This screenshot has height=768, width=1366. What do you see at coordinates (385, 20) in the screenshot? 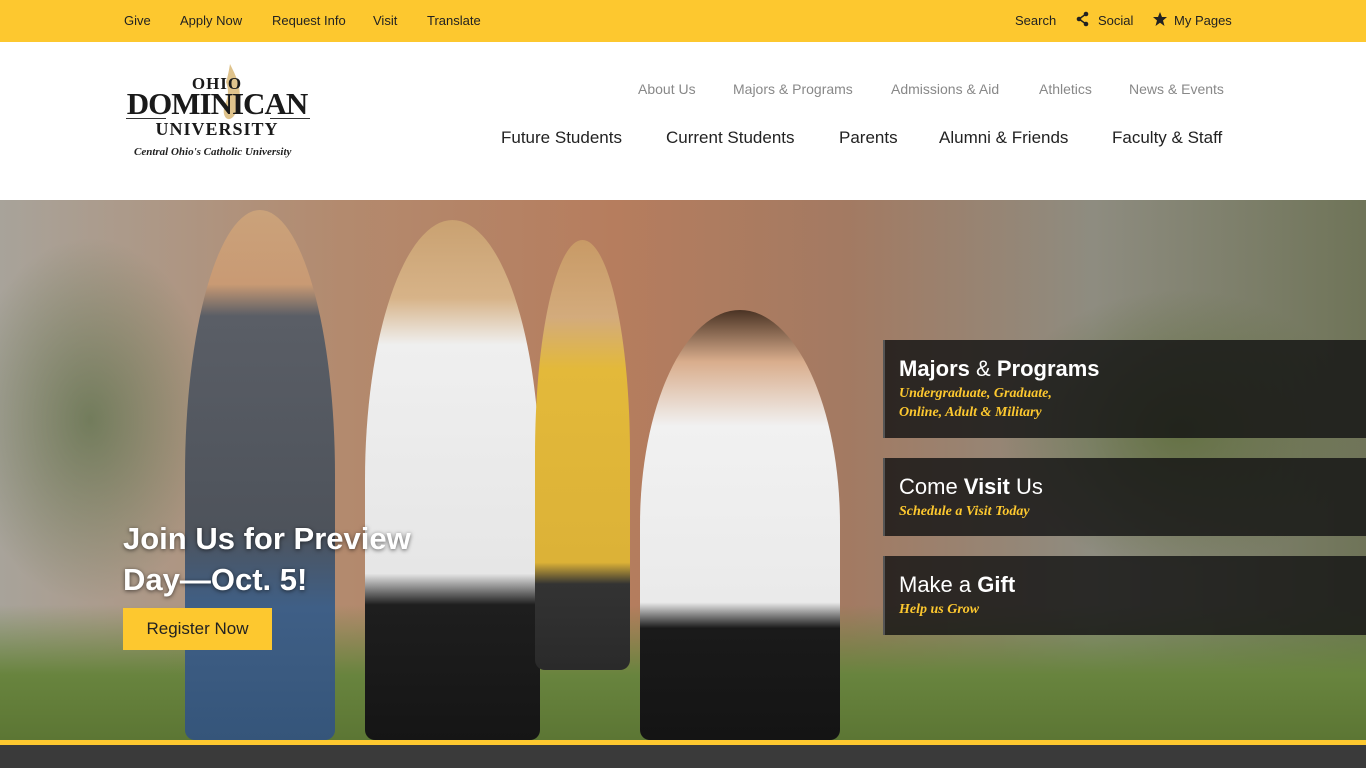
I see `visit-link: Visit` at bounding box center [385, 20].